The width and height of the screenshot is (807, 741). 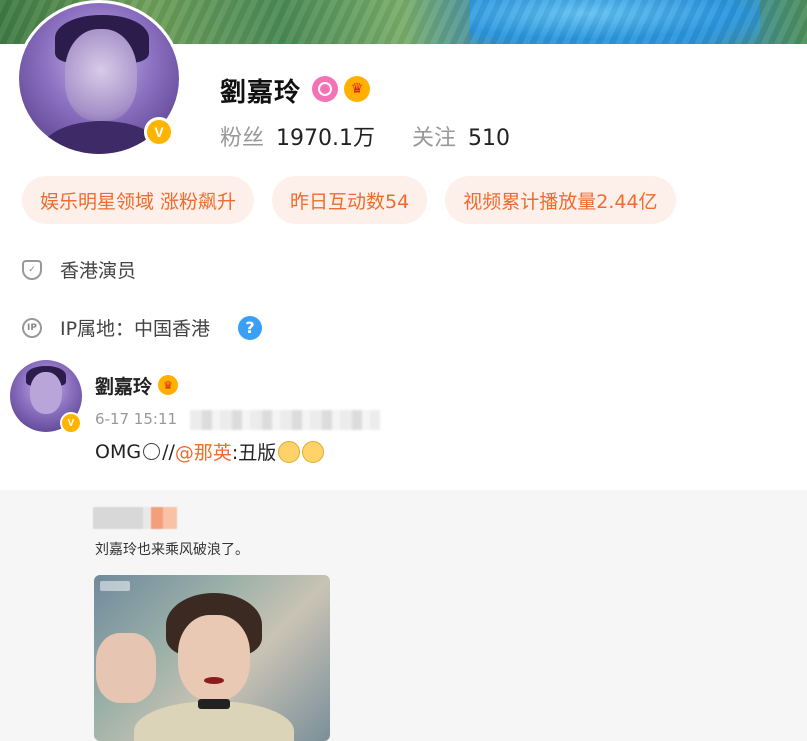 What do you see at coordinates (152, 451) in the screenshot?
I see `smile-emoji-icon` at bounding box center [152, 451].